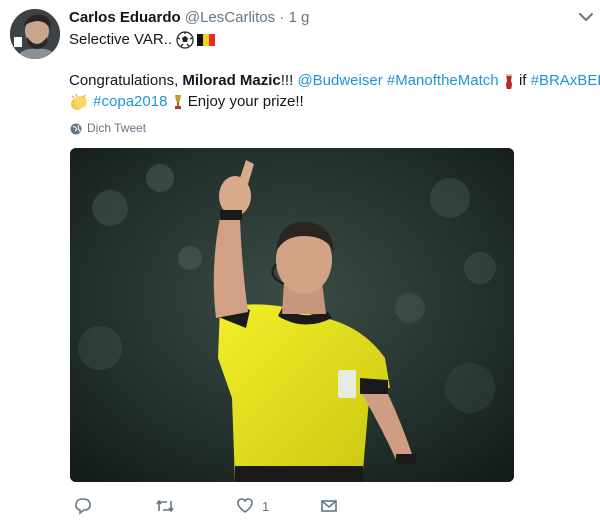 Image resolution: width=600 pixels, height=520 pixels. What do you see at coordinates (206, 40) in the screenshot?
I see `belgium-flag-icon` at bounding box center [206, 40].